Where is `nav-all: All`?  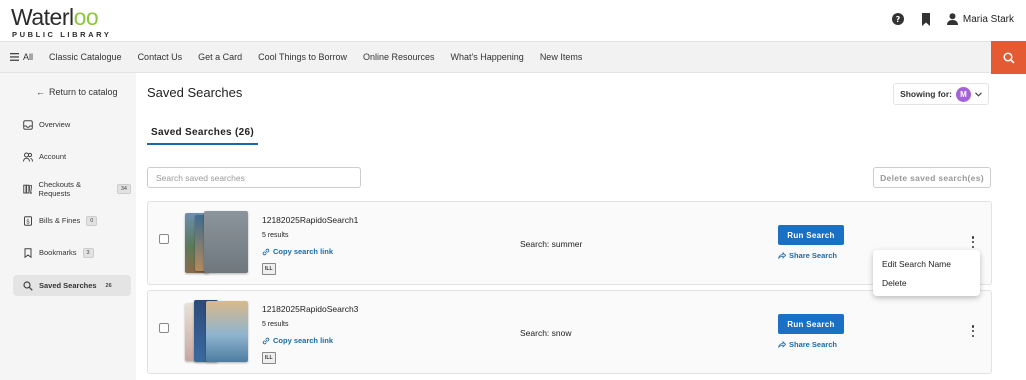 nav-all: All is located at coordinates (21, 57).